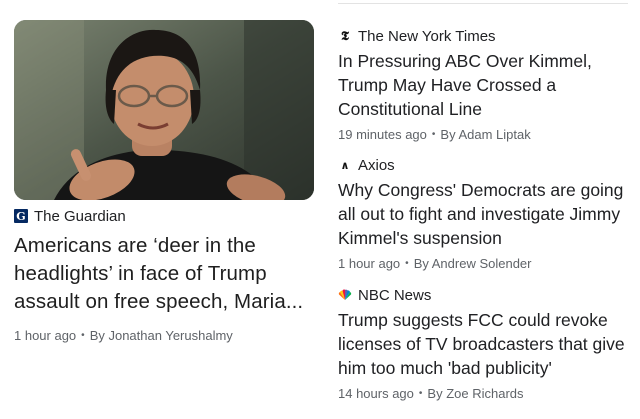 The image size is (640, 419). I want to click on story-source-name: Axios, so click(376, 165).